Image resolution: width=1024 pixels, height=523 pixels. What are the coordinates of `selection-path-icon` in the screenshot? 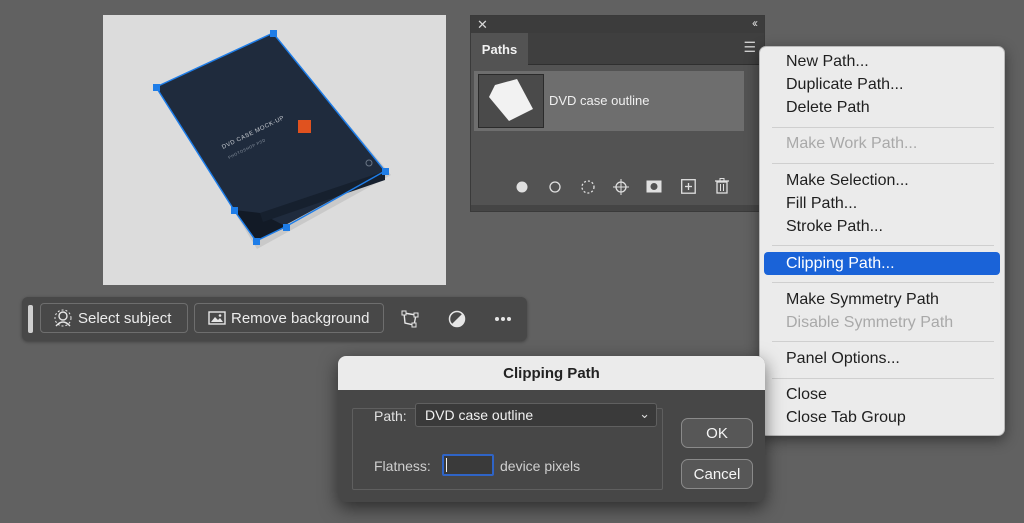 It's located at (588, 187).